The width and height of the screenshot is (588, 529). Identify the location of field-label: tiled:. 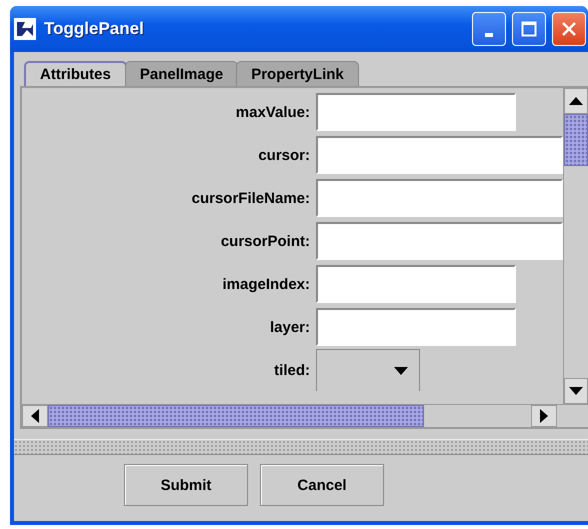
(292, 370).